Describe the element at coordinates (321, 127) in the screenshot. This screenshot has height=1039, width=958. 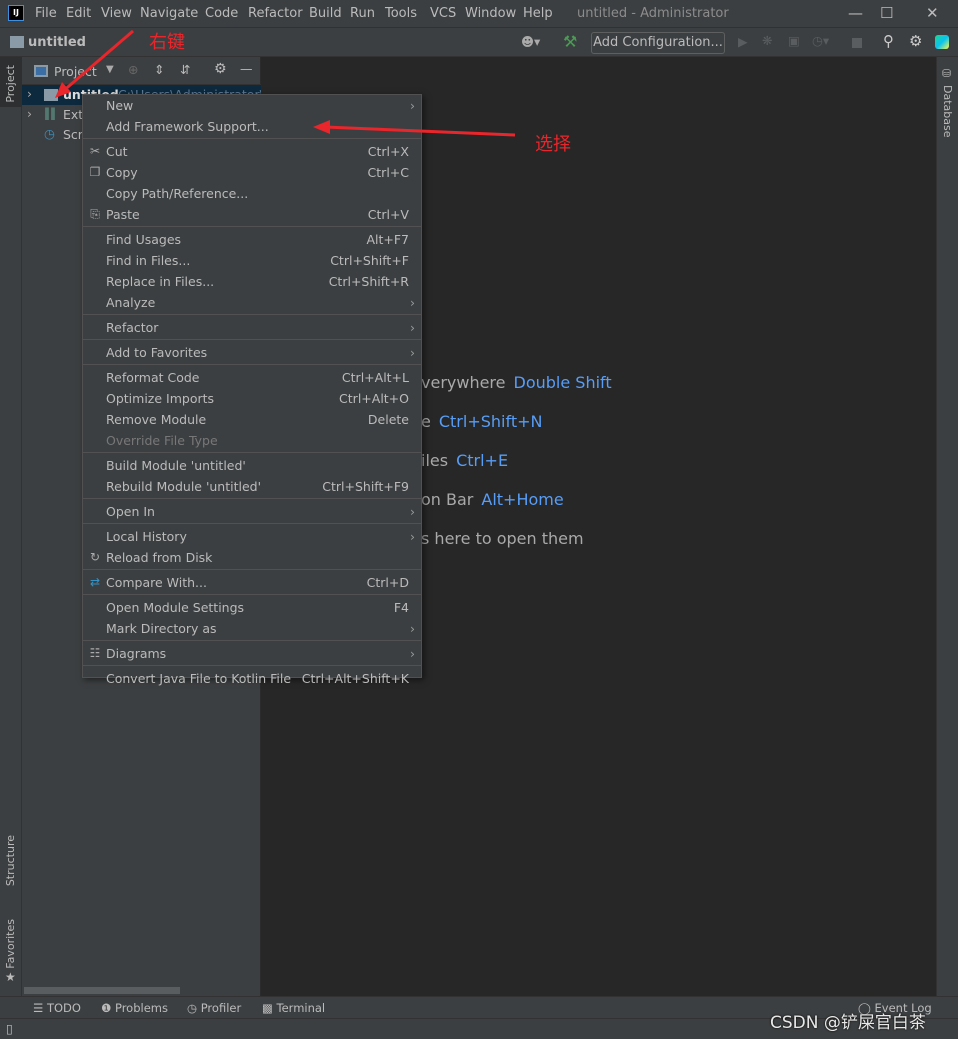
I see `arrow-head` at that location.